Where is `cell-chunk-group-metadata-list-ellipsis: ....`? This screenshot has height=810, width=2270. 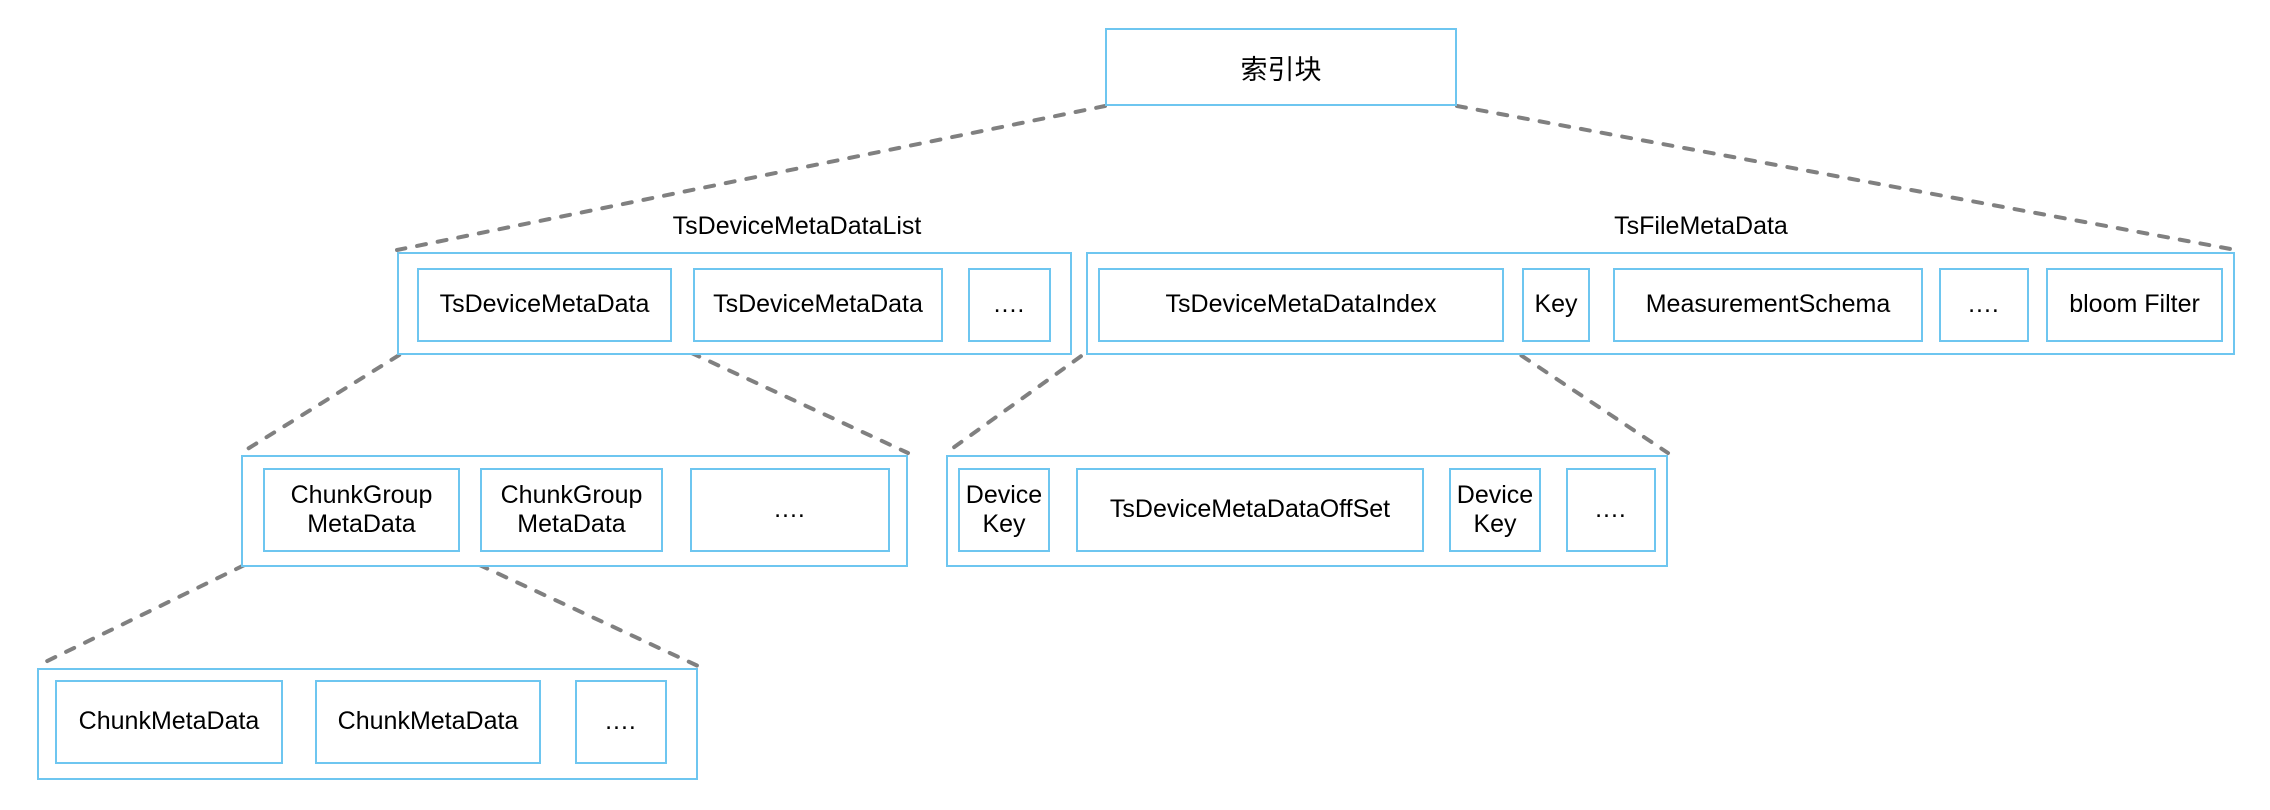
cell-chunk-group-metadata-list-ellipsis: .... is located at coordinates (790, 510).